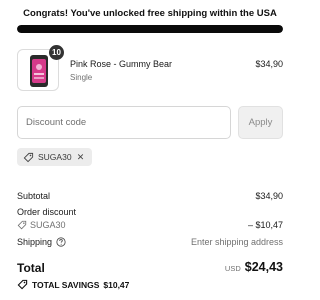 The width and height of the screenshot is (320, 300). I want to click on total-label: Total, so click(31, 268).